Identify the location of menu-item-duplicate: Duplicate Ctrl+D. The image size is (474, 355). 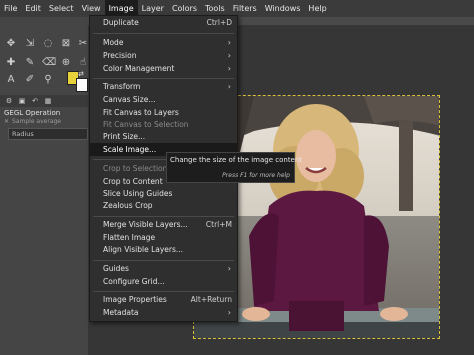
(163, 22).